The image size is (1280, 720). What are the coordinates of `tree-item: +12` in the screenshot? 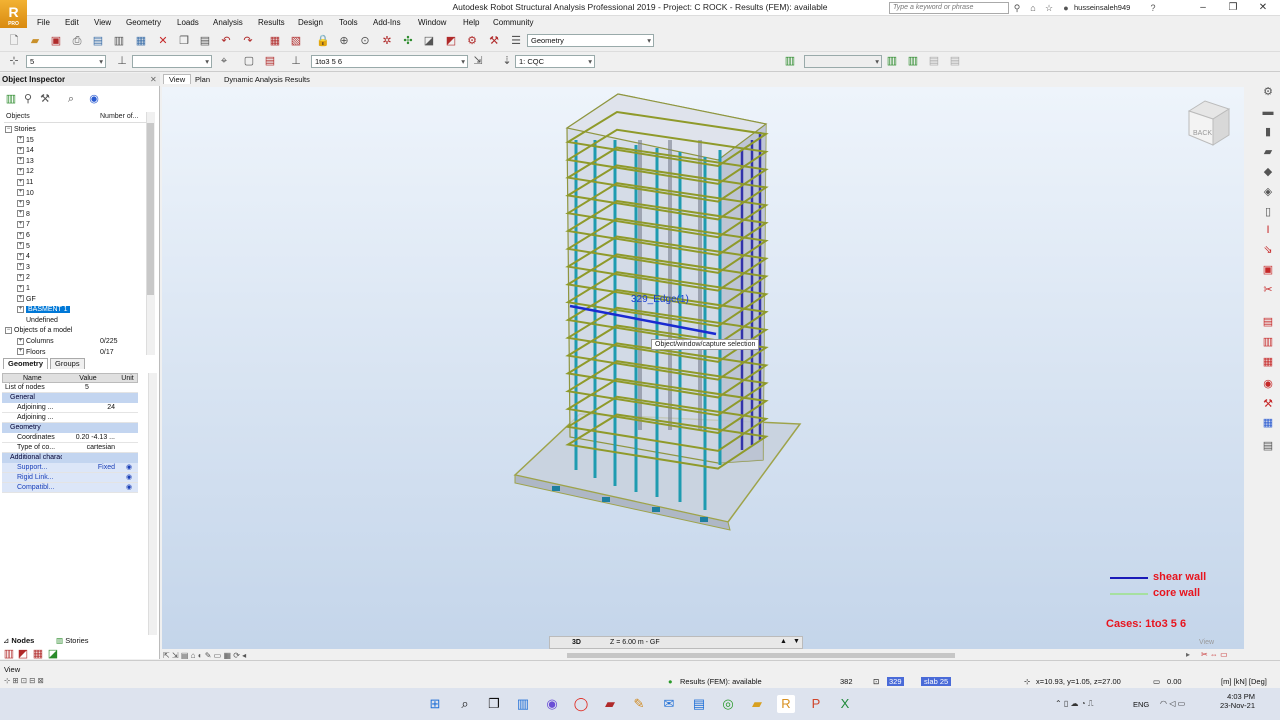 It's located at (75, 172).